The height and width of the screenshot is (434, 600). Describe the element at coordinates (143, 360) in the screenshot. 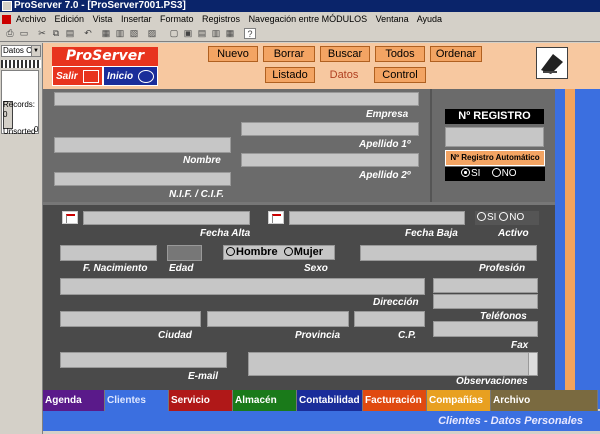

I see `email-input` at that location.